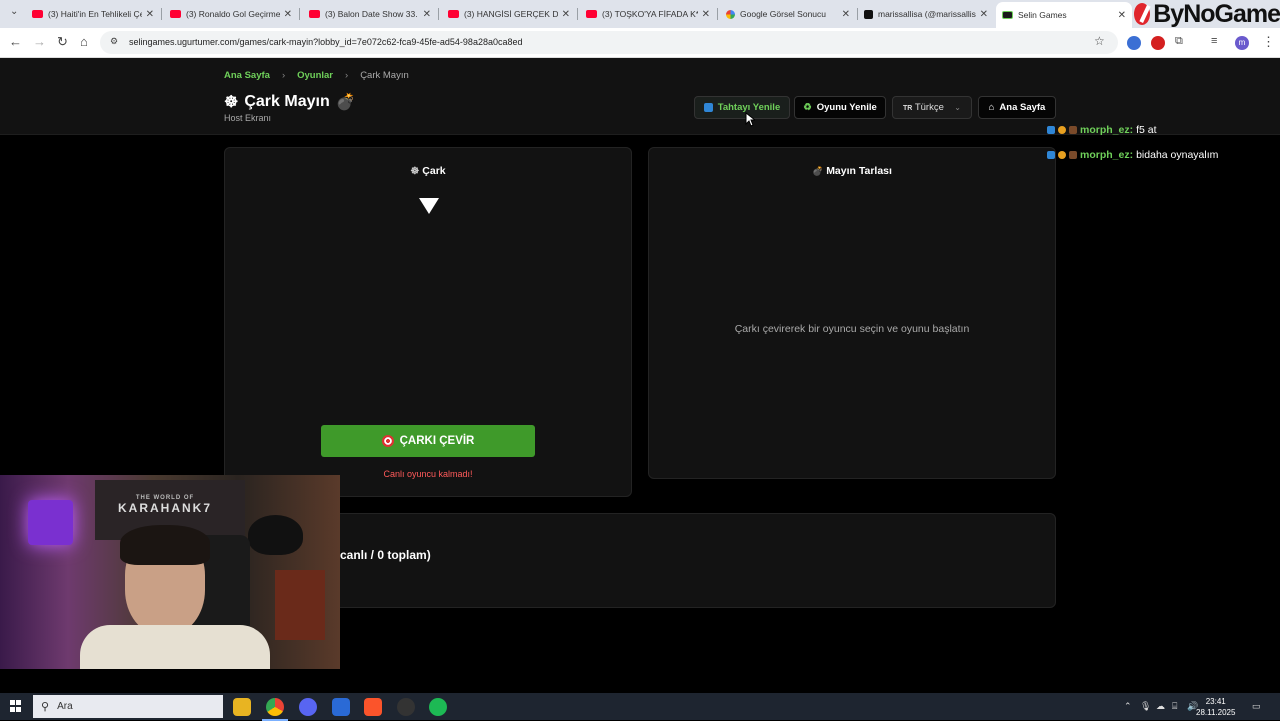 Image resolution: width=1280 pixels, height=721 pixels. I want to click on webcam-neon-sign, so click(50, 522).